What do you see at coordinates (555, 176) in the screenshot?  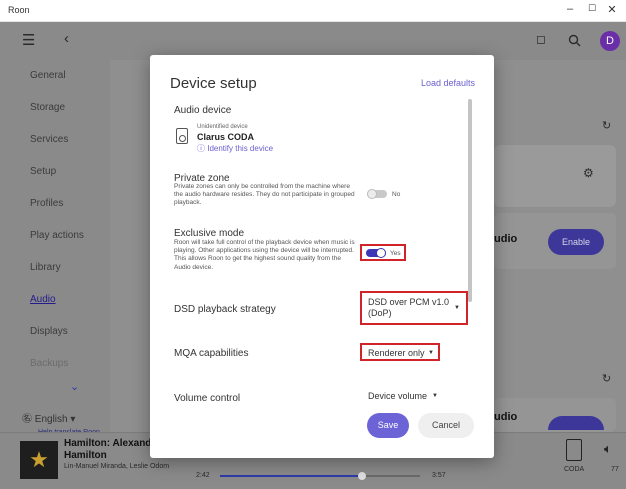 I see `zone-card` at bounding box center [555, 176].